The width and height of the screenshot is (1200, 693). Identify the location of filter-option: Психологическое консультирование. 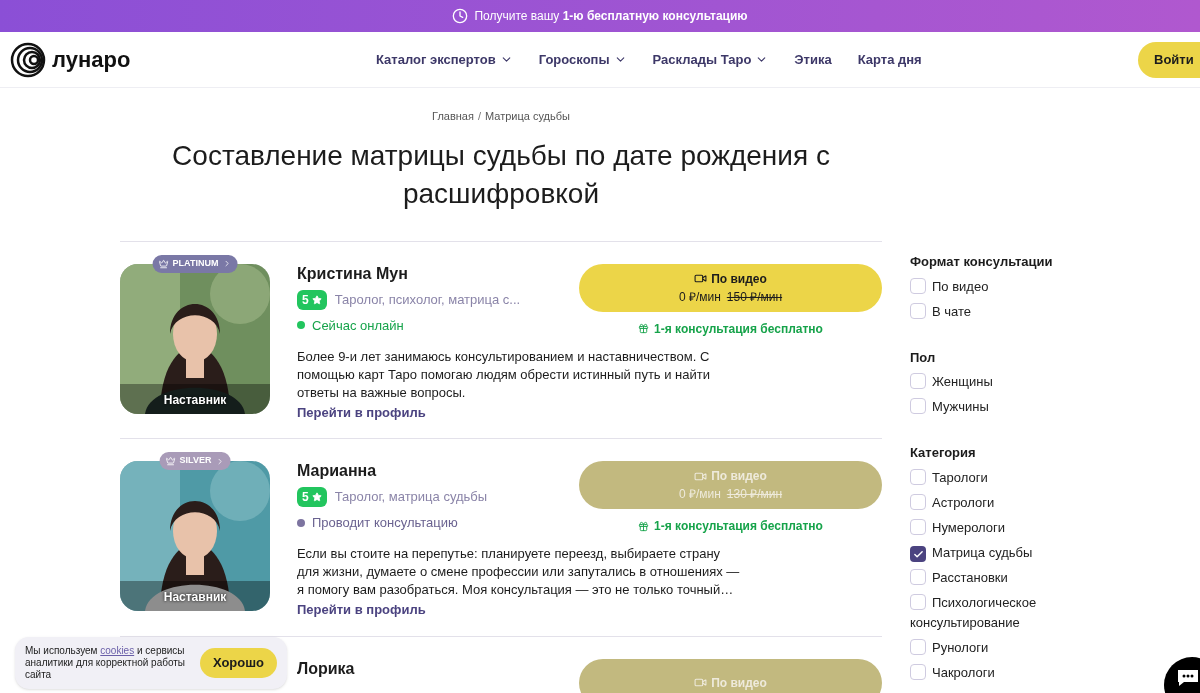
(1010, 612).